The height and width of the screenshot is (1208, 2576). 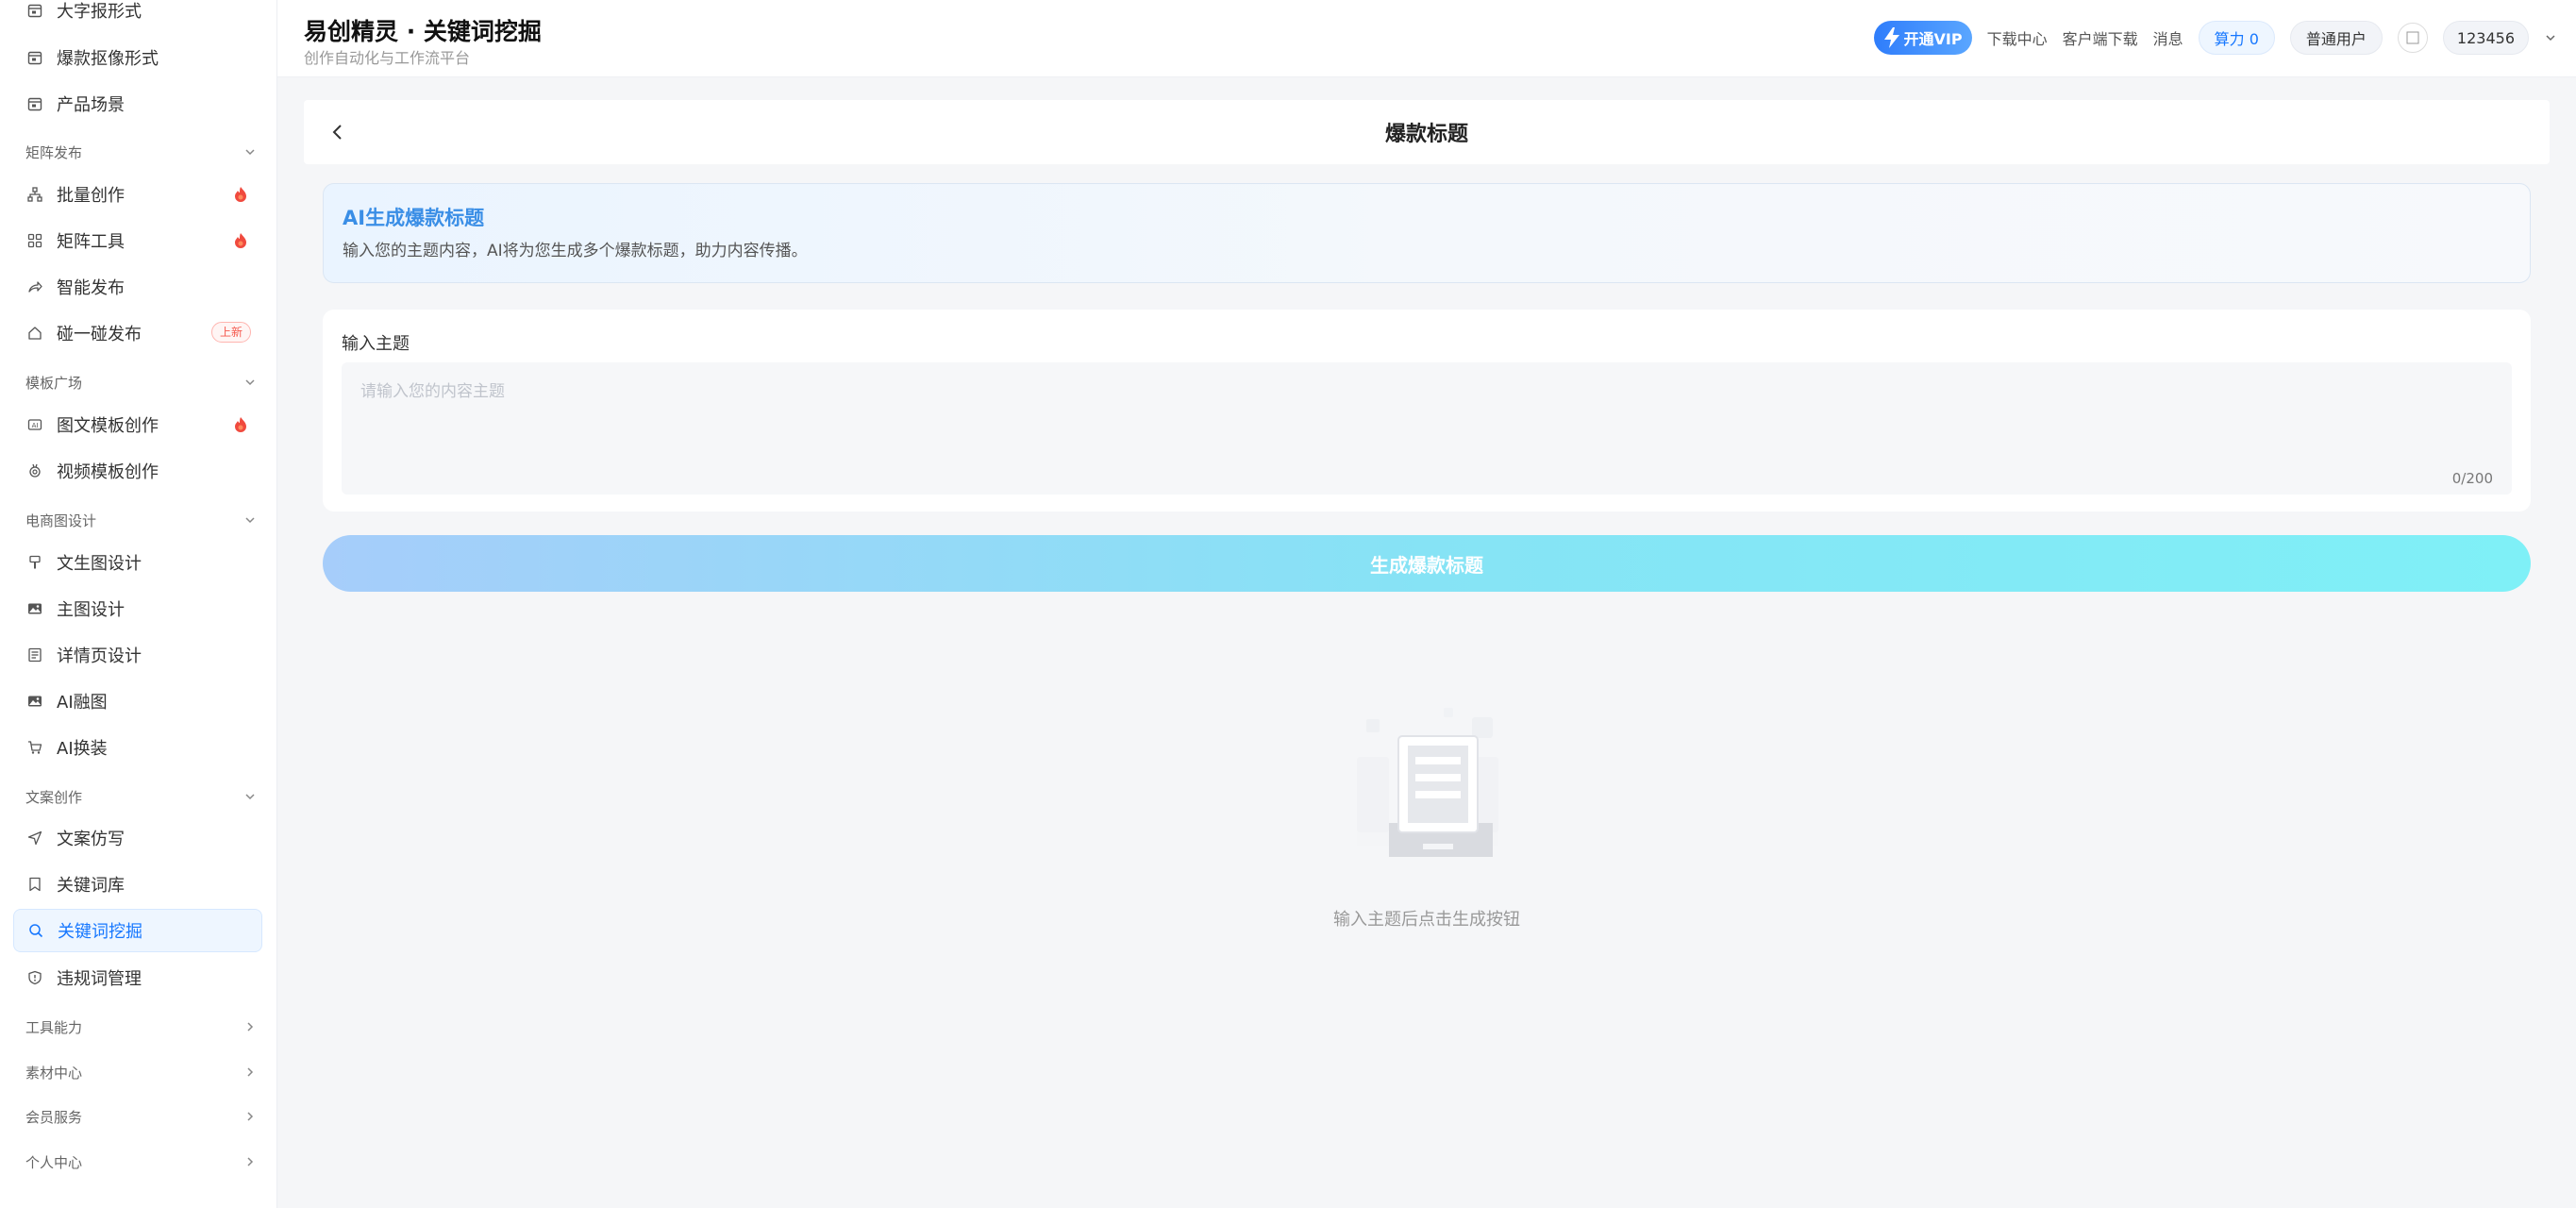 I want to click on home-icon, so click(x=34, y=333).